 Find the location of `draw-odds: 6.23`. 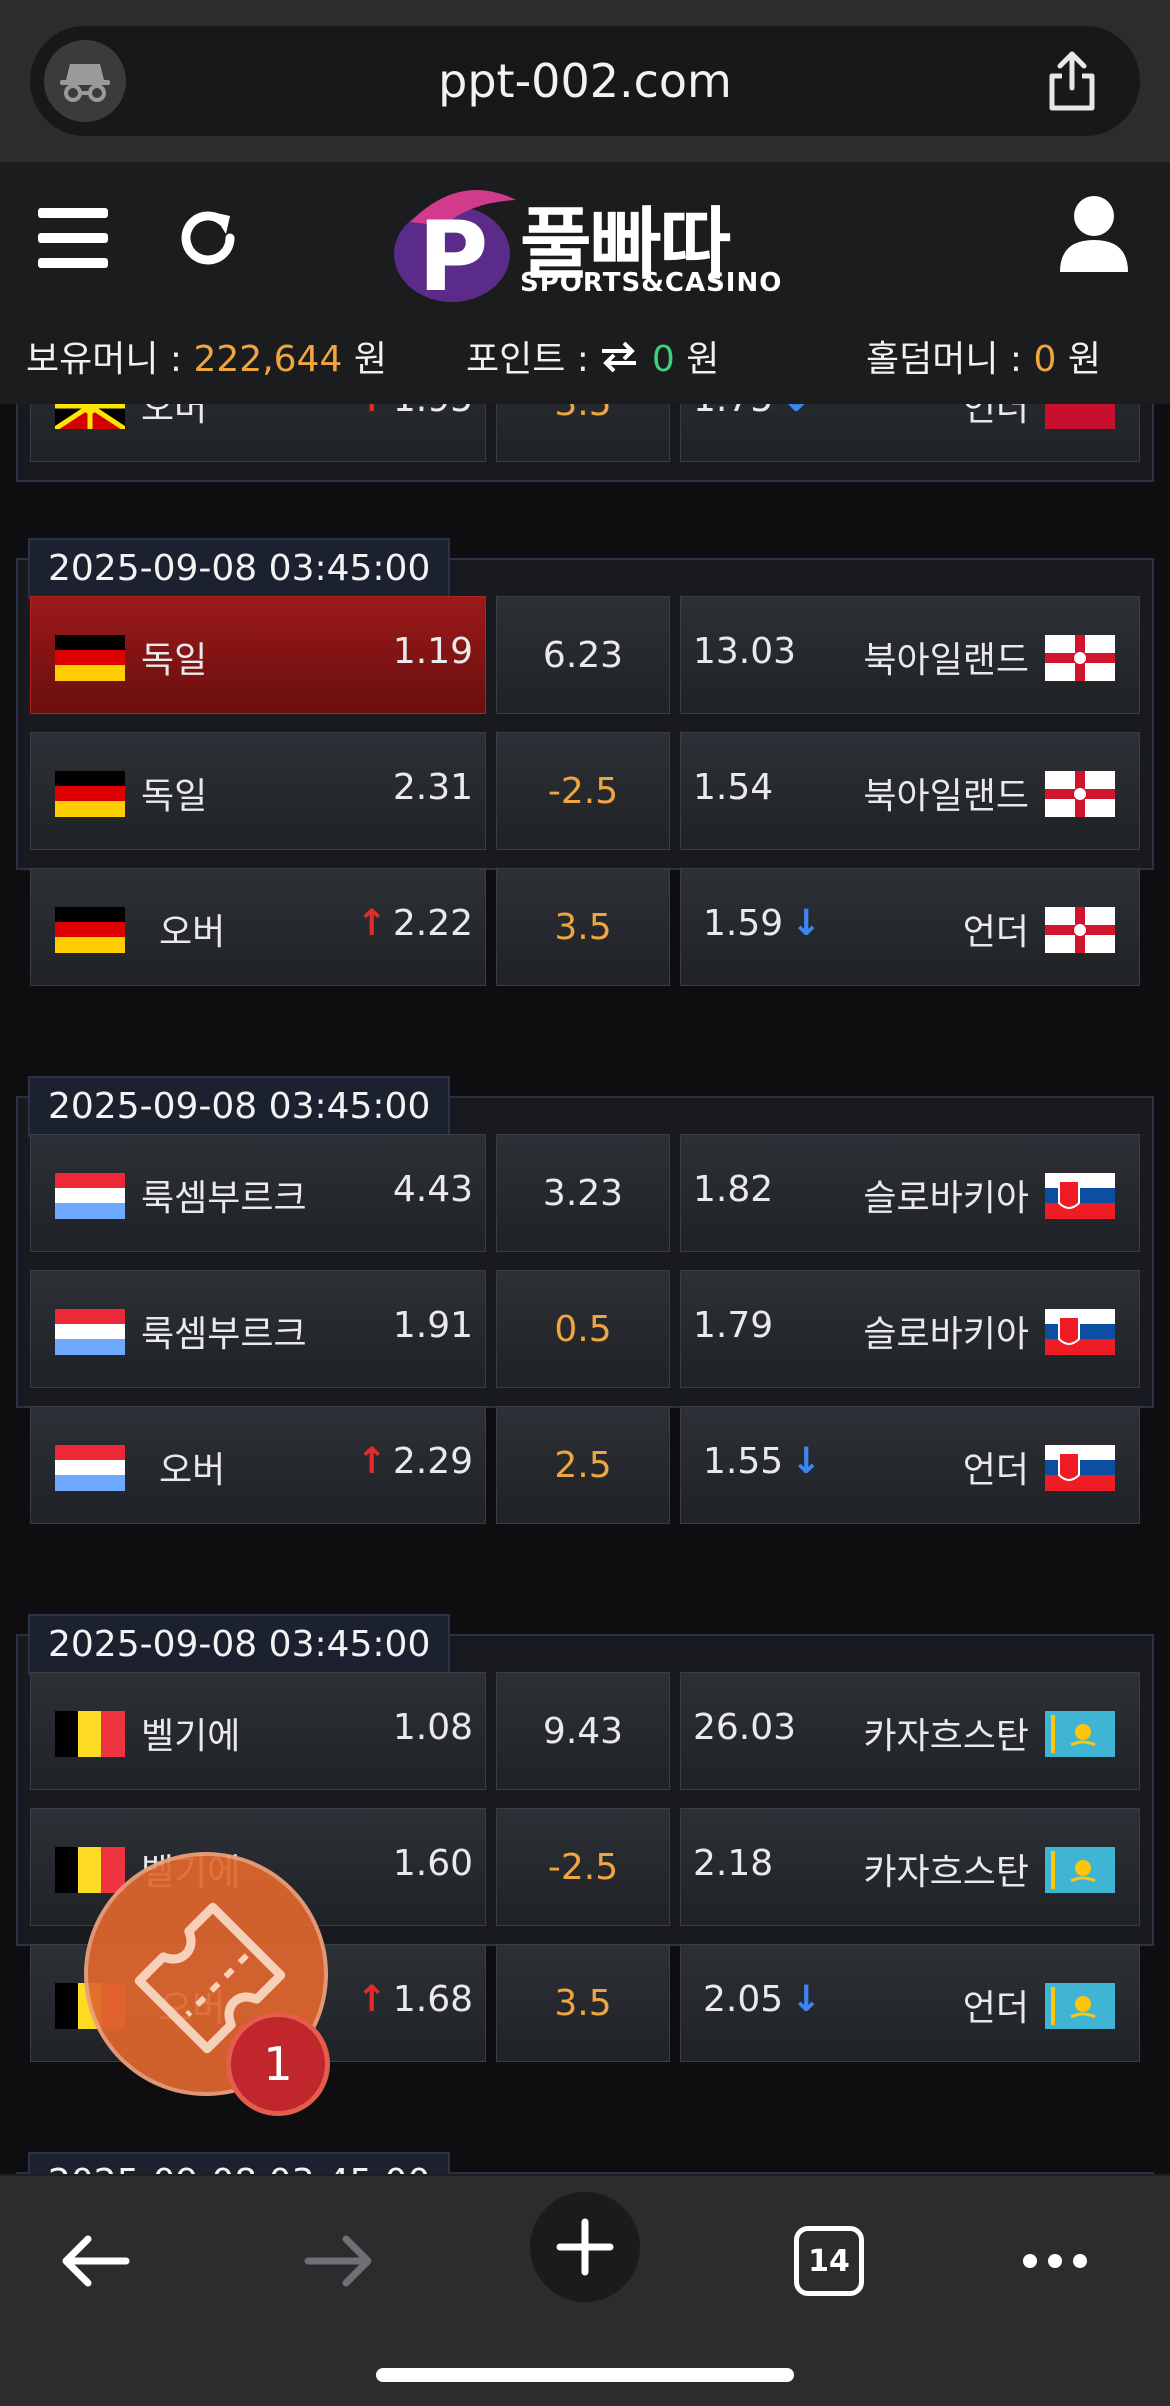

draw-odds: 6.23 is located at coordinates (583, 655).